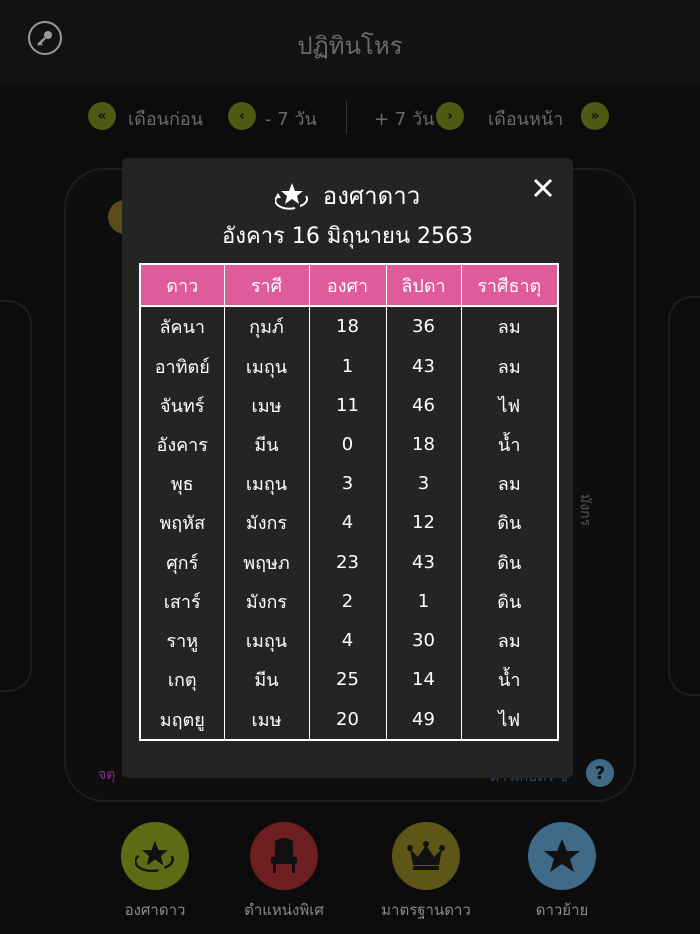  Describe the element at coordinates (182, 524) in the screenshot. I see `table-cell: พฤหัส` at that location.